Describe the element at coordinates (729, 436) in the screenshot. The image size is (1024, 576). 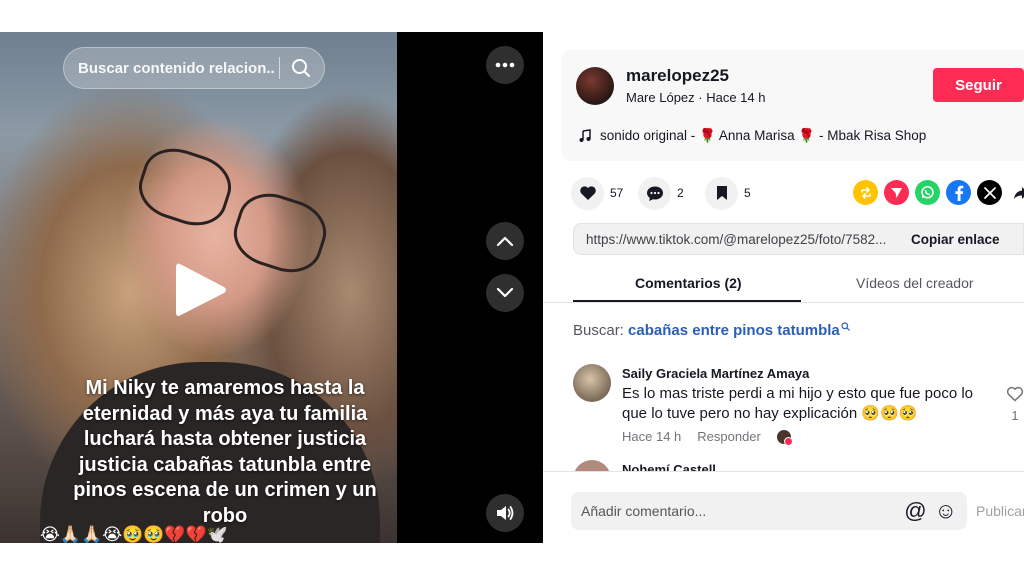
I see `reply-button: Responder` at that location.